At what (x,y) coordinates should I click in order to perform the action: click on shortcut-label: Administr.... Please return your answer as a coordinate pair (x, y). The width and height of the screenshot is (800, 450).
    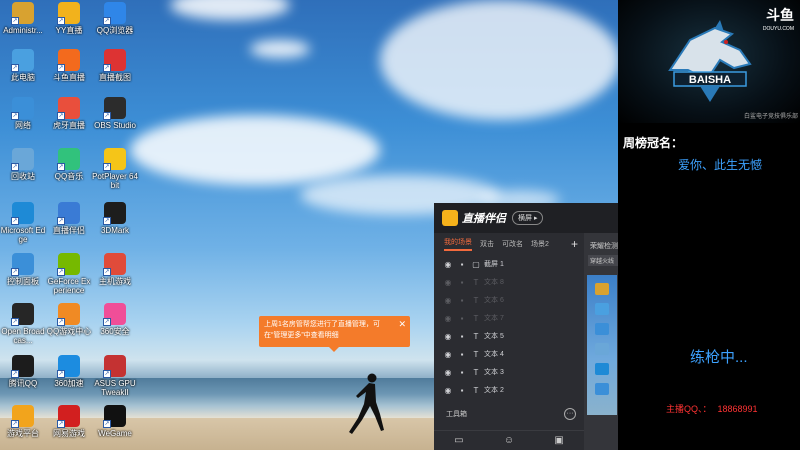
    Looking at the image, I should click on (23, 30).